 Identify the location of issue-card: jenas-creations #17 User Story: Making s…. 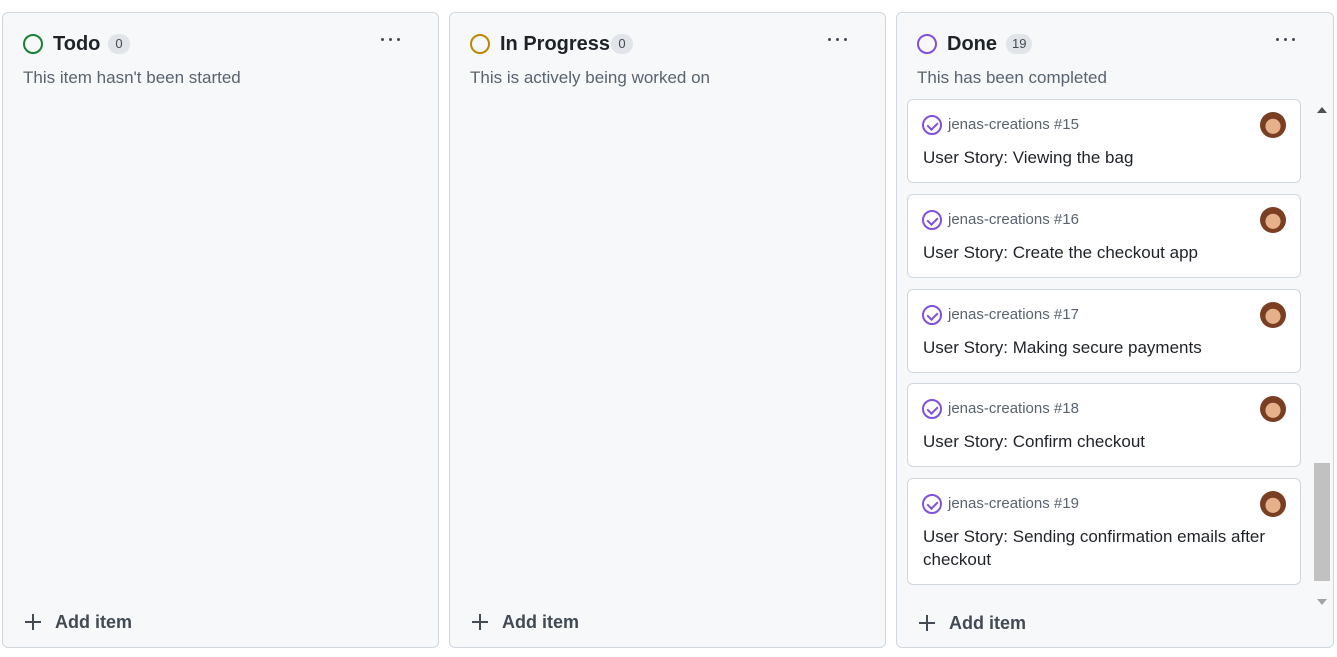
(1104, 331).